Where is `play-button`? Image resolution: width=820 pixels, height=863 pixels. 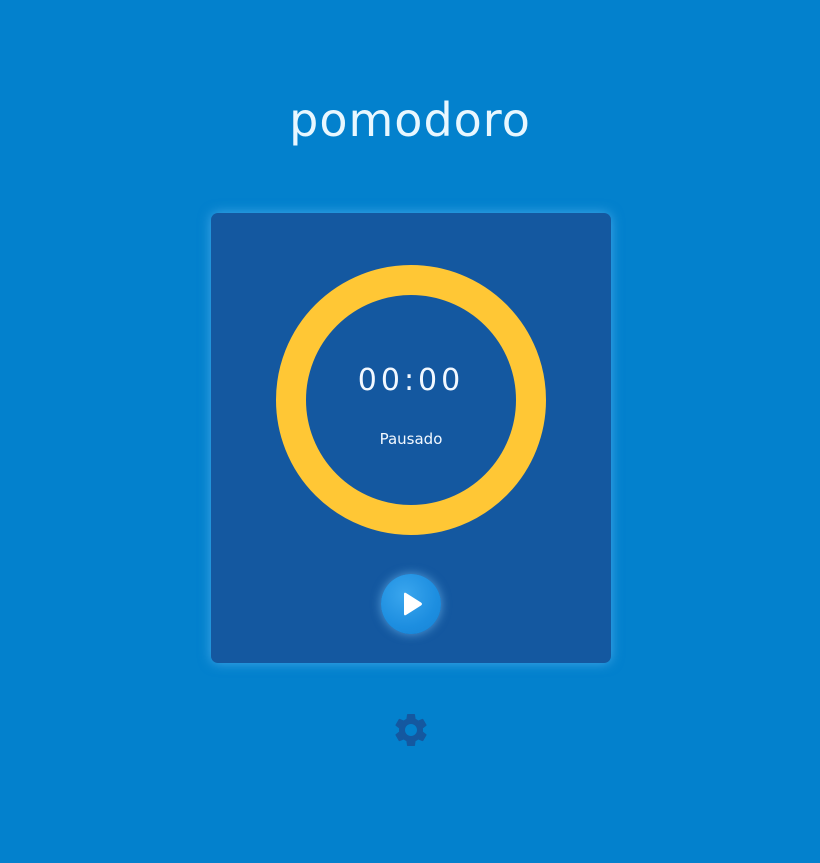
play-button is located at coordinates (411, 604).